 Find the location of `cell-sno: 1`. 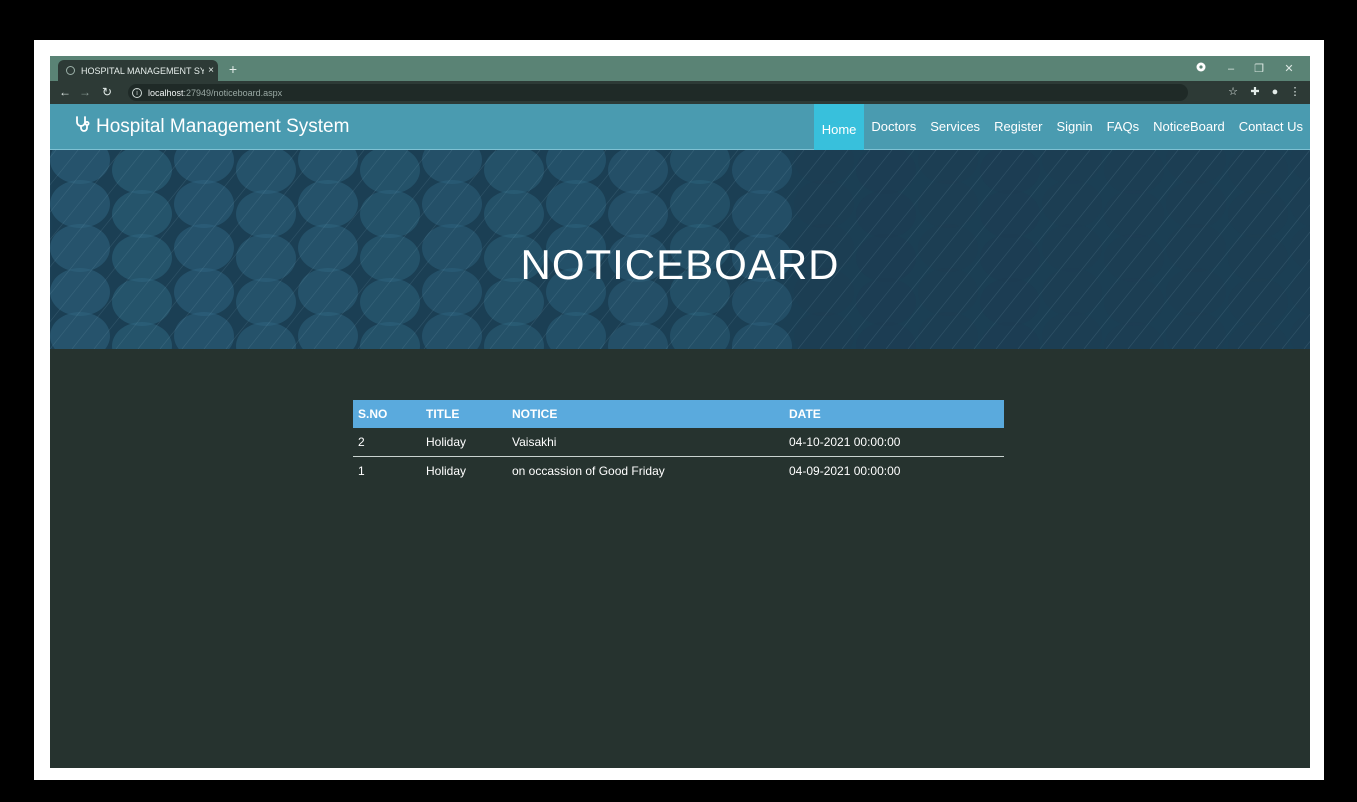

cell-sno: 1 is located at coordinates (361, 471).